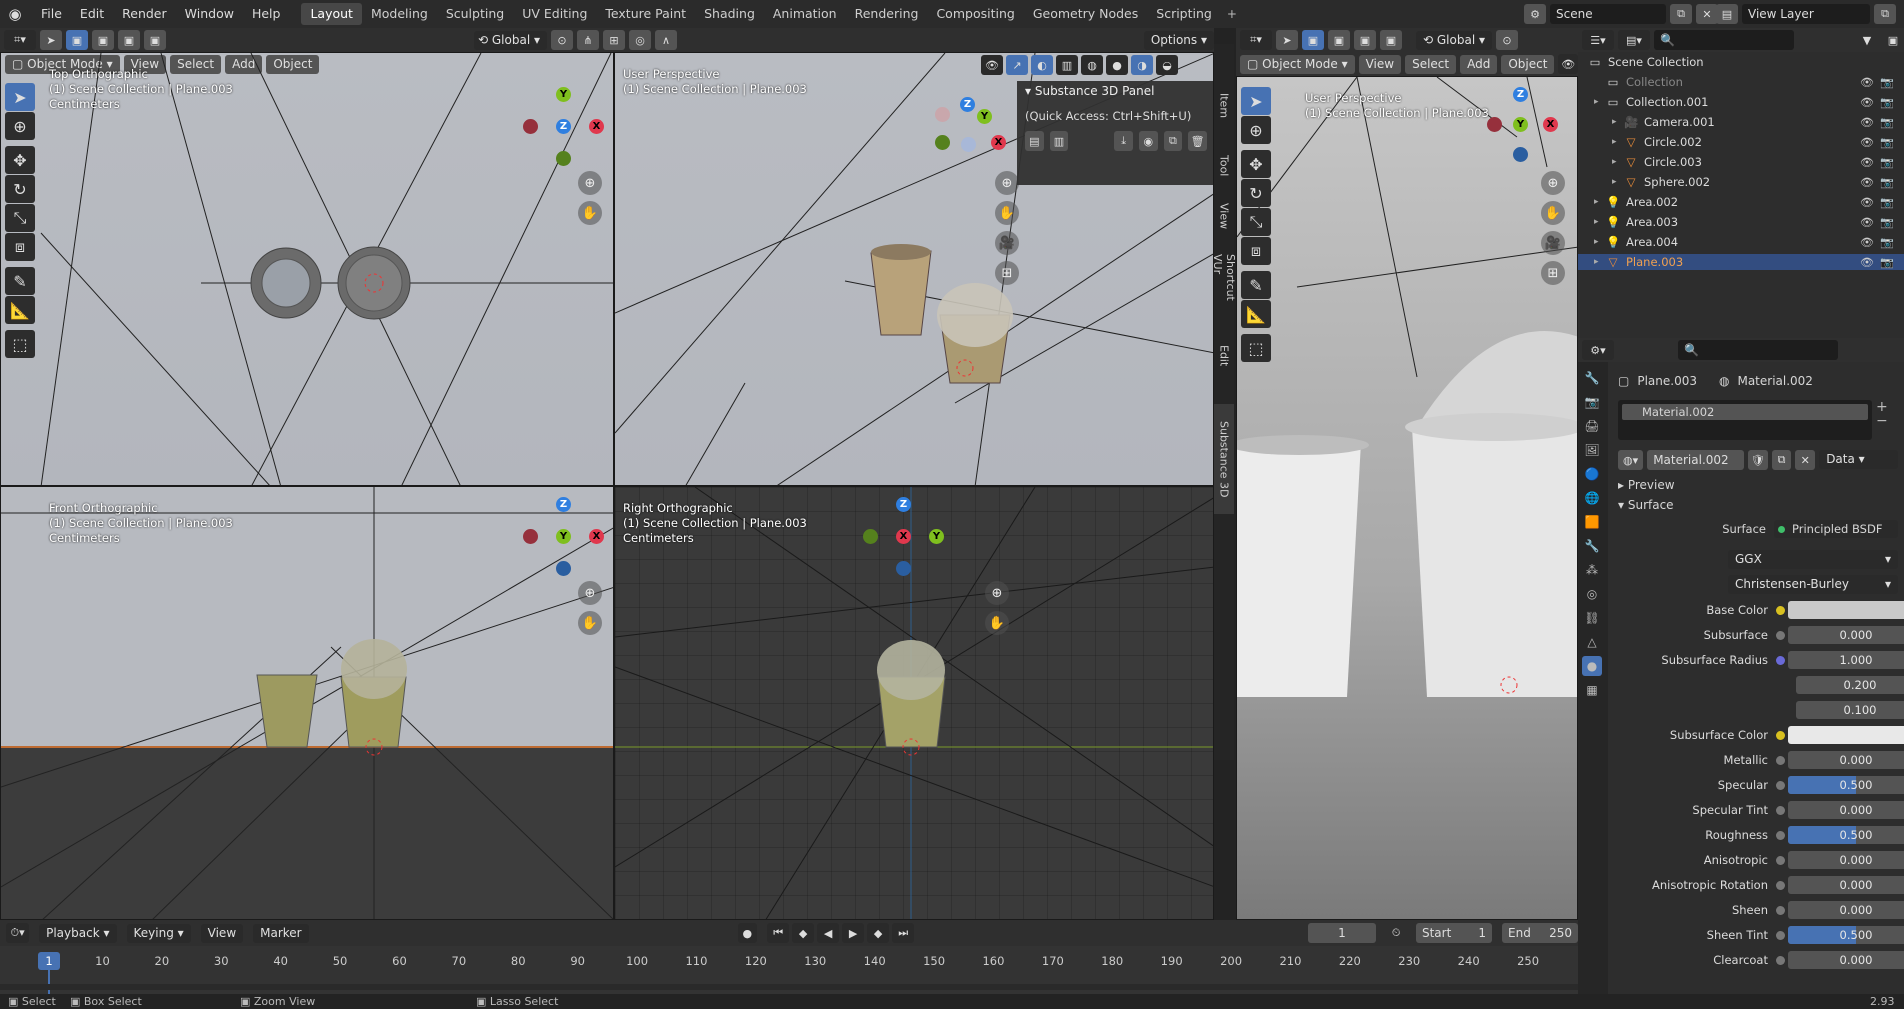 The width and height of the screenshot is (1904, 1009). I want to click on options-dropdown: Options ▾, so click(1178, 40).